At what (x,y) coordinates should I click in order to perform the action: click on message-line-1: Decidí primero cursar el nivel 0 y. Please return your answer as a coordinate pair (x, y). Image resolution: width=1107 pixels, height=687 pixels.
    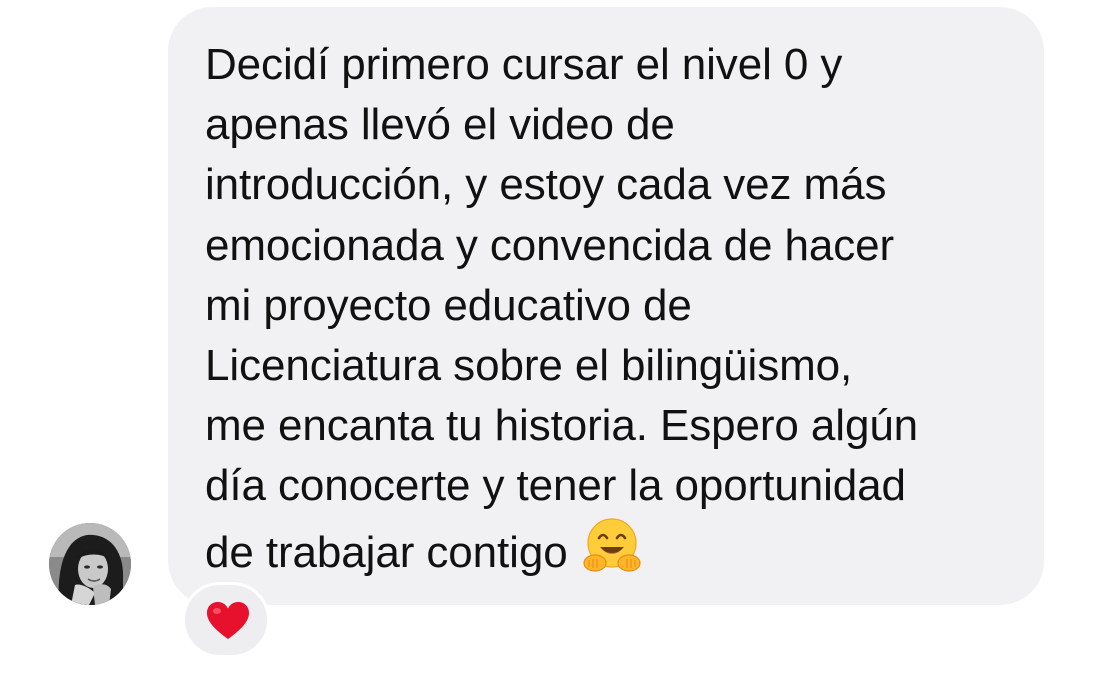
    Looking at the image, I should click on (524, 64).